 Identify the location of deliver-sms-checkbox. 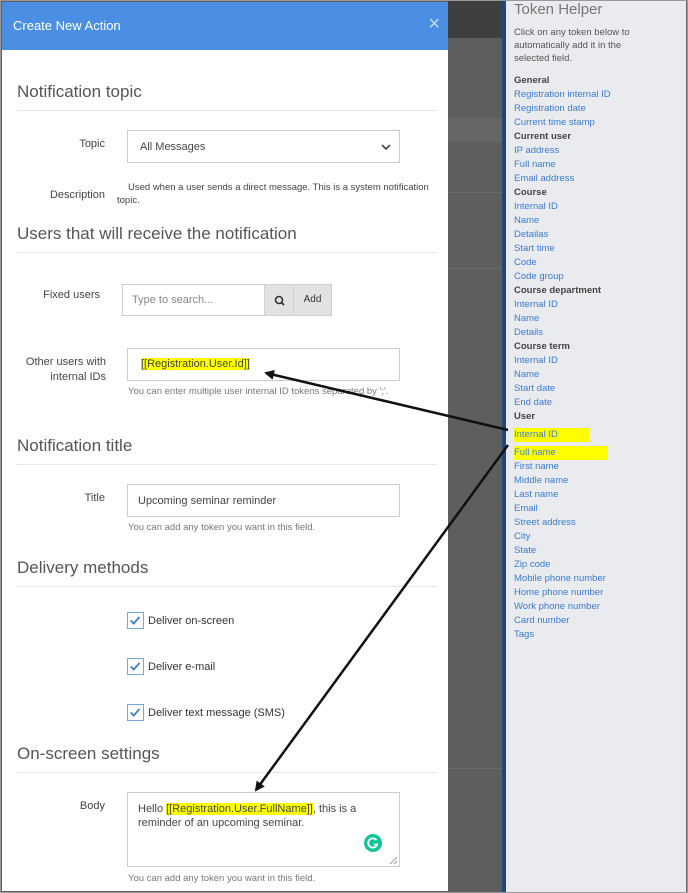
(135, 712).